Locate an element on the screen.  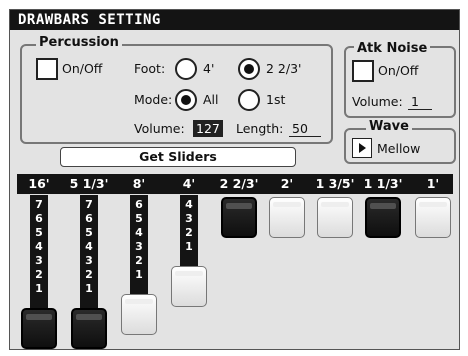
foot-2-2-3-label: 2 2/3' is located at coordinates (284, 68).